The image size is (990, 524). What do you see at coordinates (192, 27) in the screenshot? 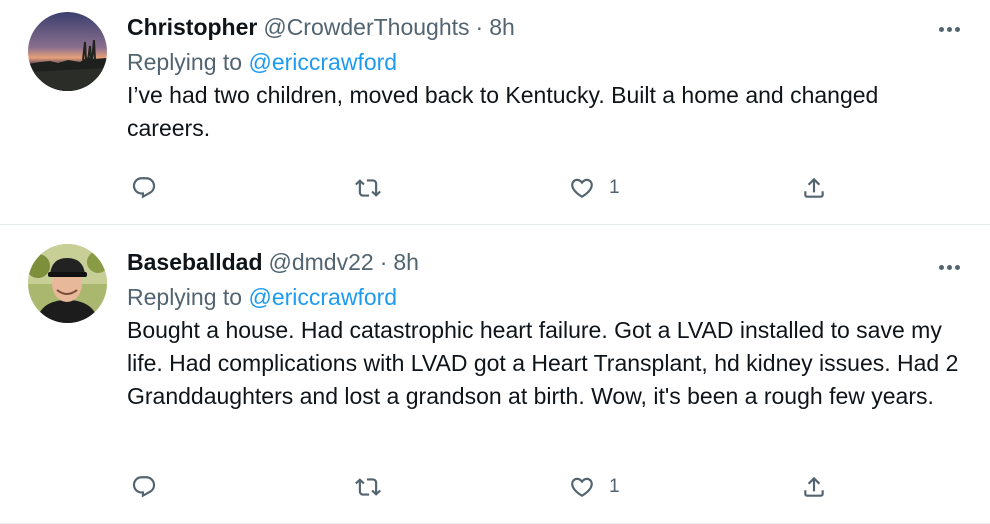
I see `display-name: Christopher` at bounding box center [192, 27].